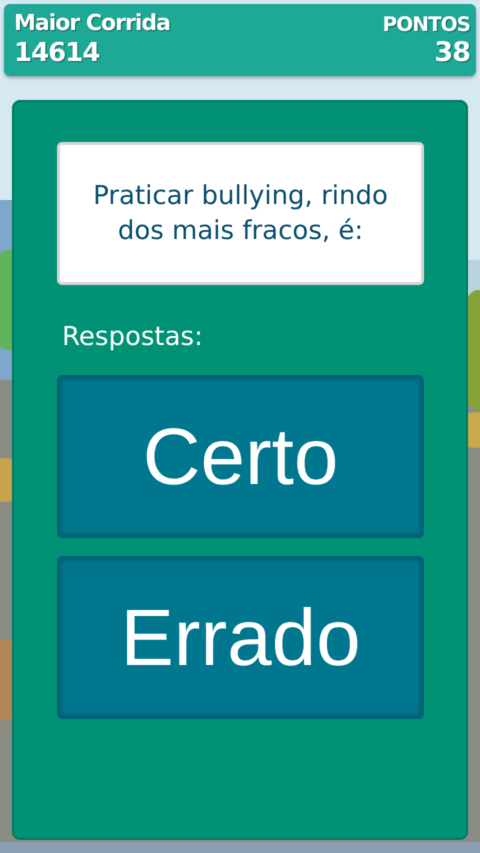  I want to click on points-label: PONTOS, so click(426, 24).